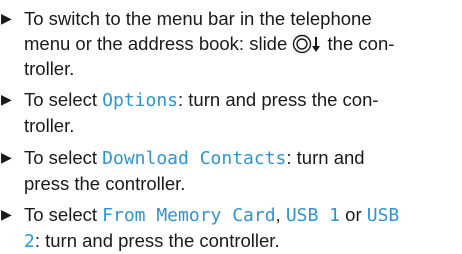 The image size is (462, 254). I want to click on step-text: ,, so click(278, 214).